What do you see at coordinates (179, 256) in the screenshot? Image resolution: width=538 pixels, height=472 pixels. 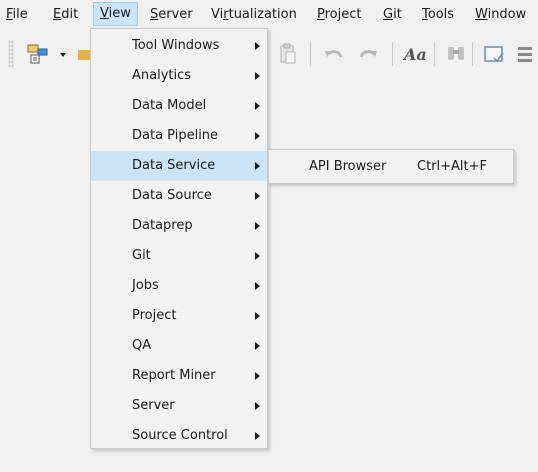 I see `menu-item-git: Git` at bounding box center [179, 256].